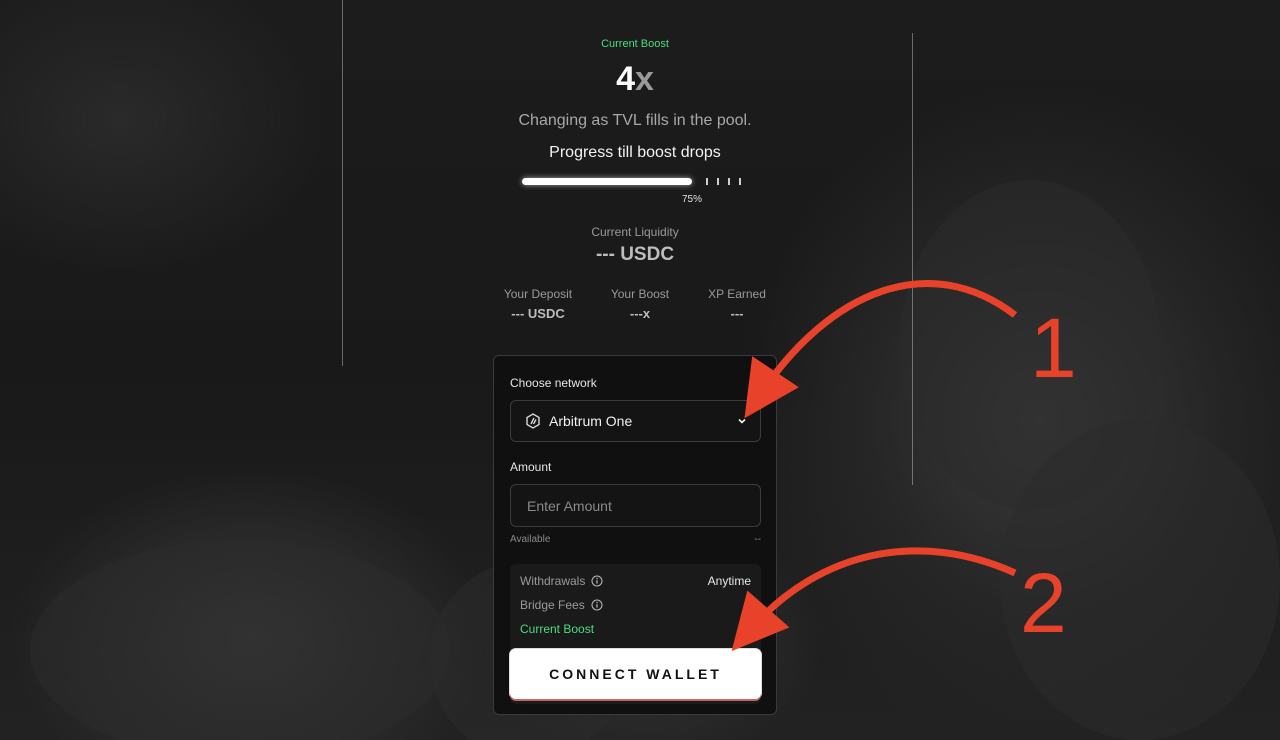 The height and width of the screenshot is (740, 1280). Describe the element at coordinates (635, 44) in the screenshot. I see `current-boost-label: Current Boost` at that location.